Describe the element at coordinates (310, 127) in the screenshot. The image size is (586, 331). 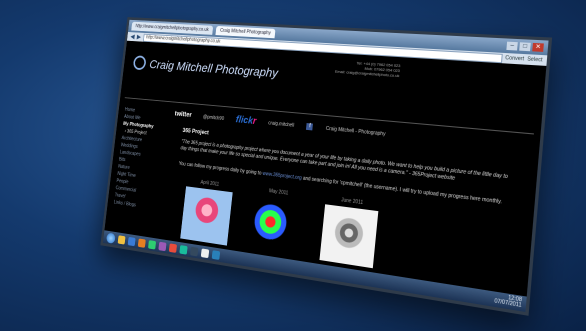
I see `facebook-icon: f` at that location.